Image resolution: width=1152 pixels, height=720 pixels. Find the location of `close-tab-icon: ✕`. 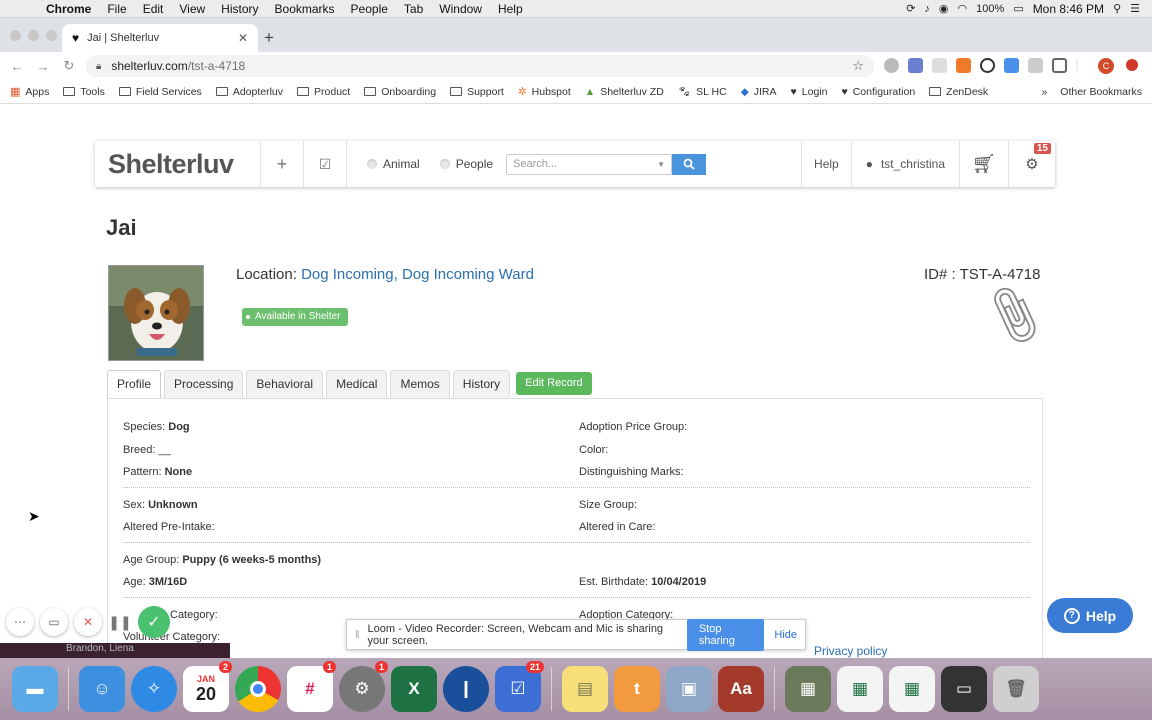

close-tab-icon: ✕ is located at coordinates (243, 38).